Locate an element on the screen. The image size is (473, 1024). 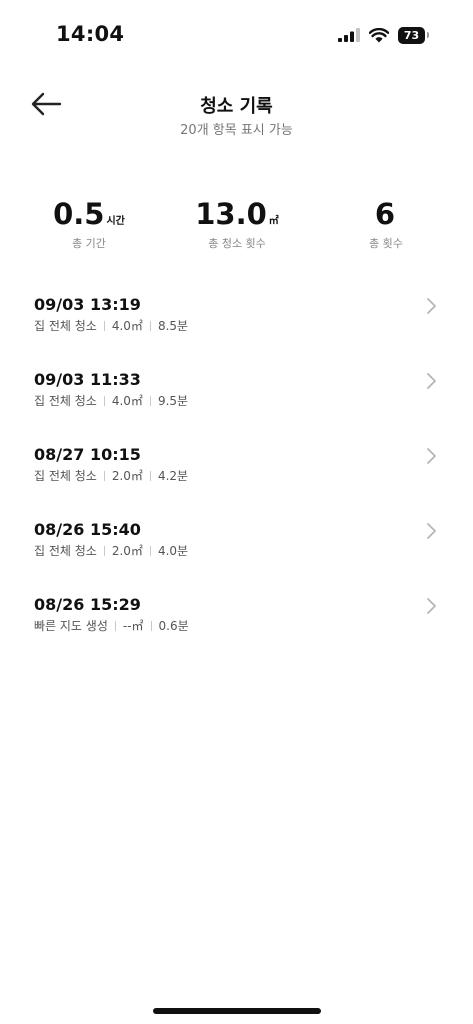
record-item: 09/03 13:19 집 전체 청소 4.0㎡ 8.5분 is located at coordinates (236, 325).